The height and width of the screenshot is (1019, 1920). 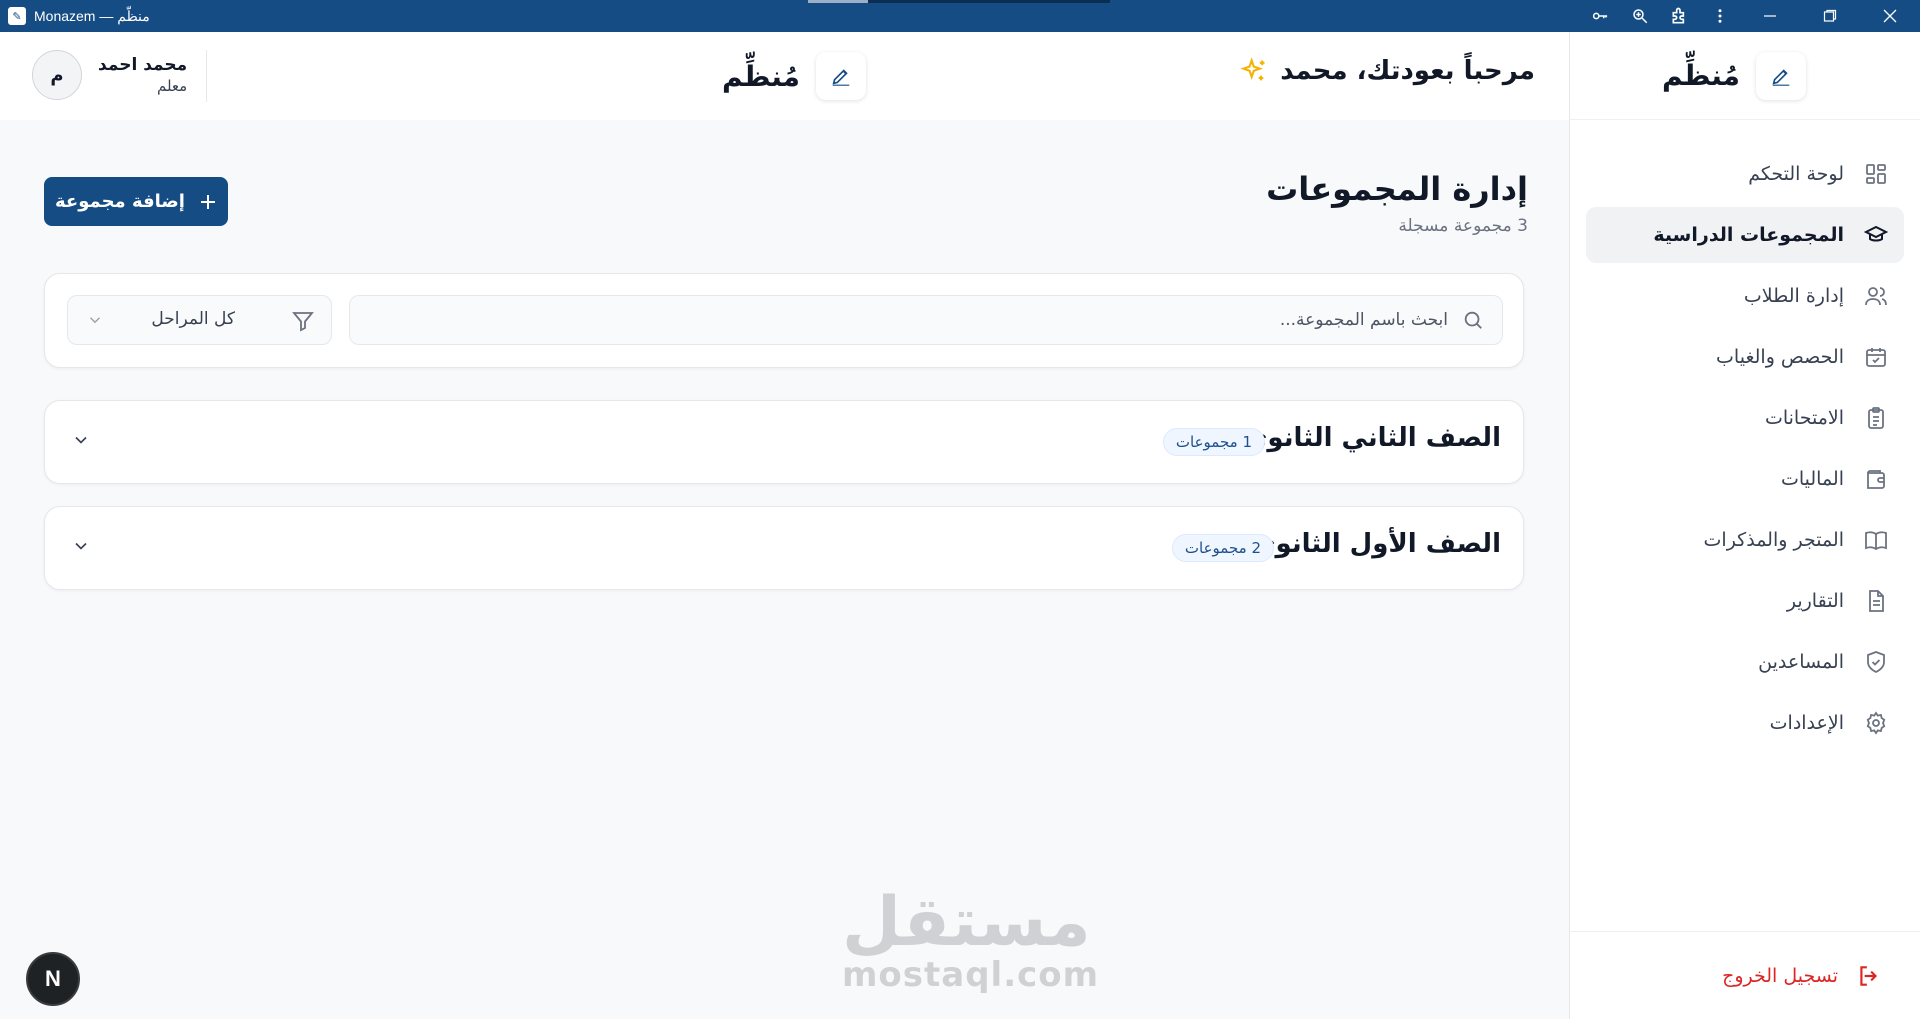 I want to click on sidebar-item-label: الامتحانات, so click(x=1804, y=418).